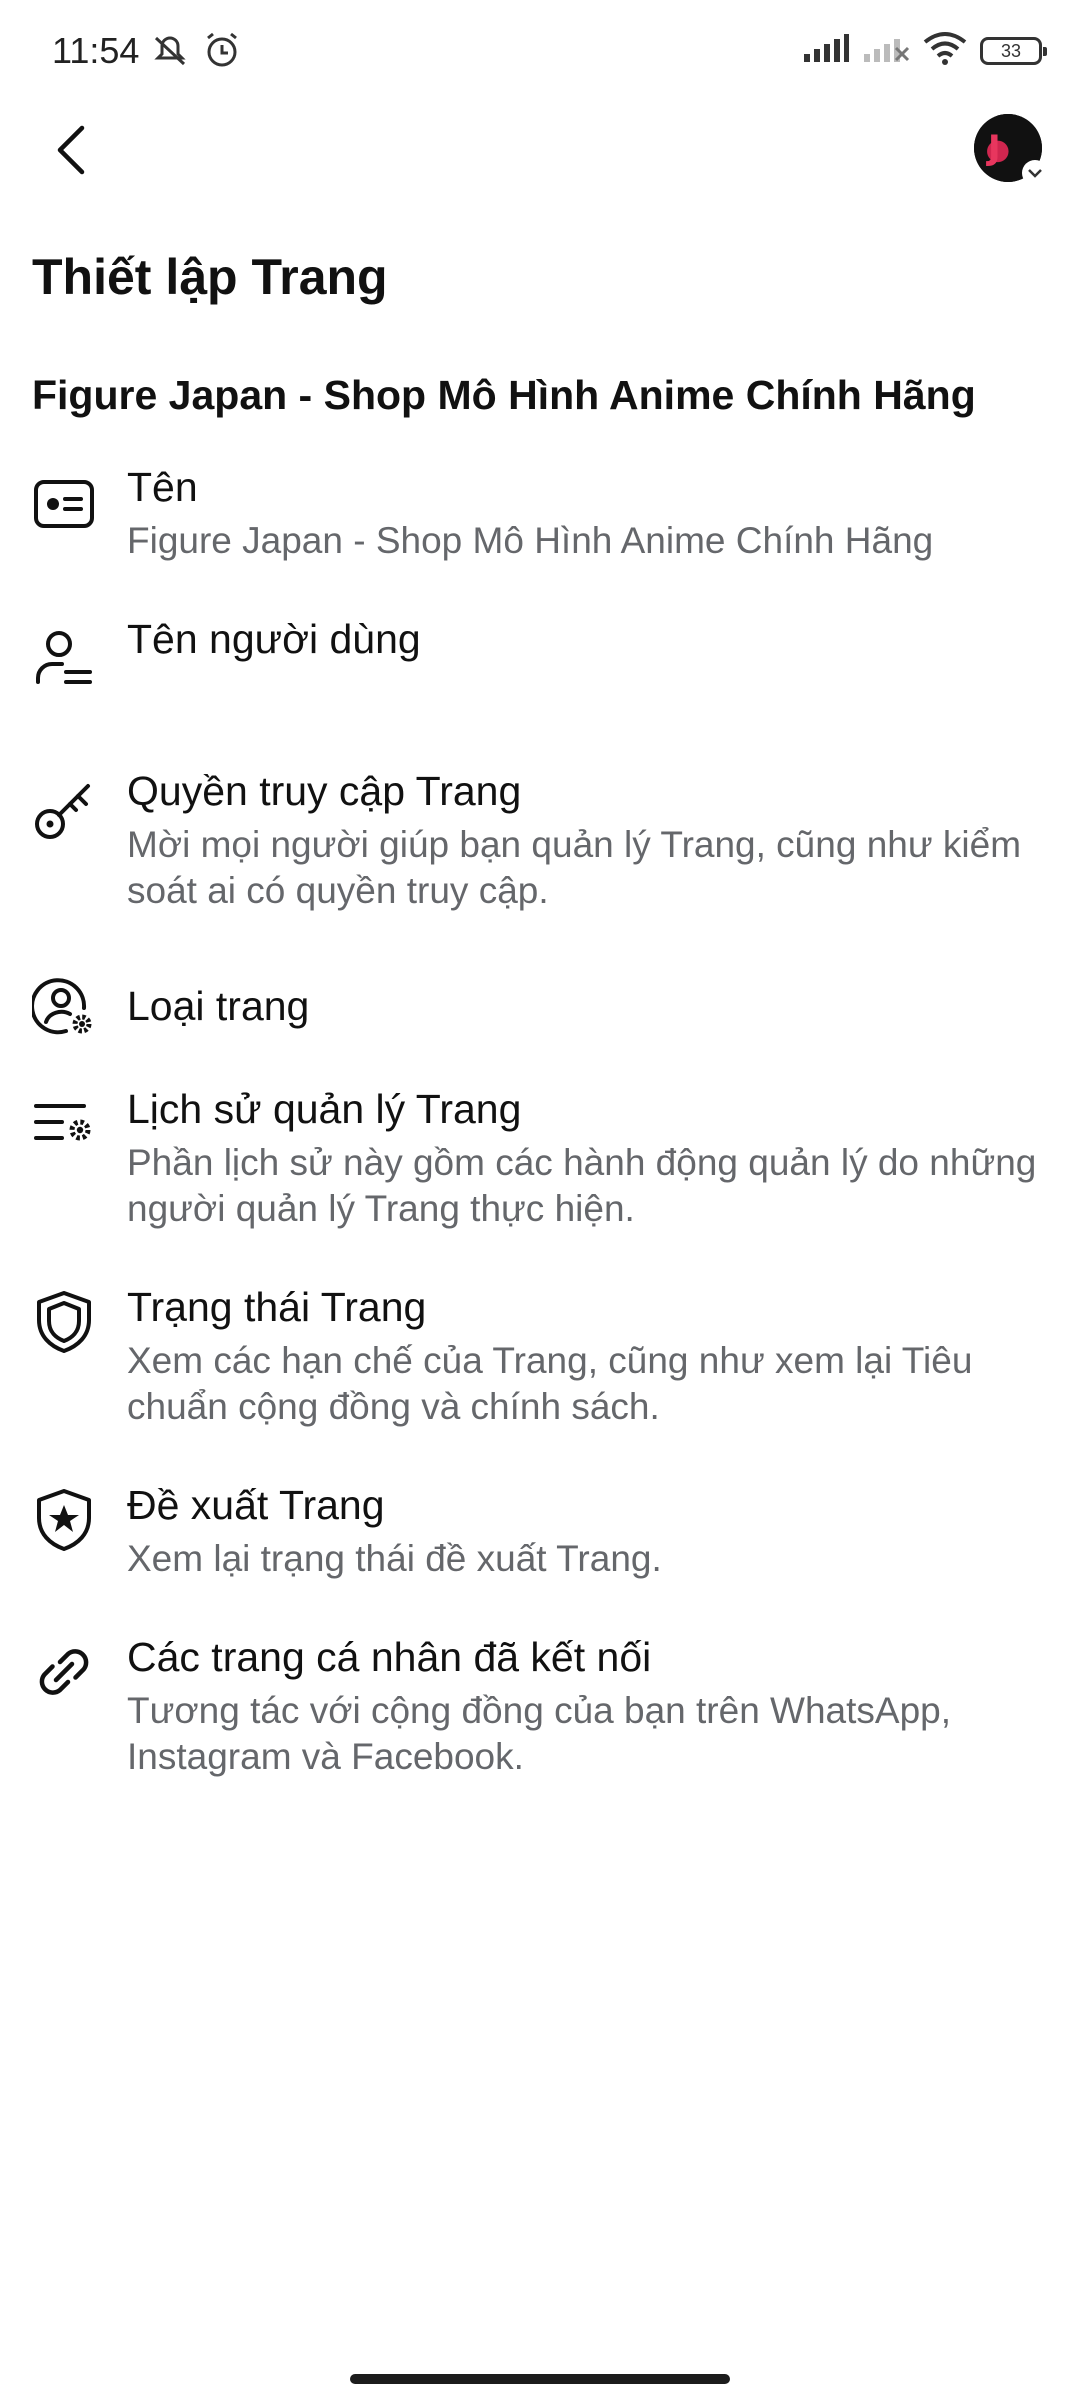 The width and height of the screenshot is (1080, 2400). Describe the element at coordinates (64, 810) in the screenshot. I see `key-icon` at that location.